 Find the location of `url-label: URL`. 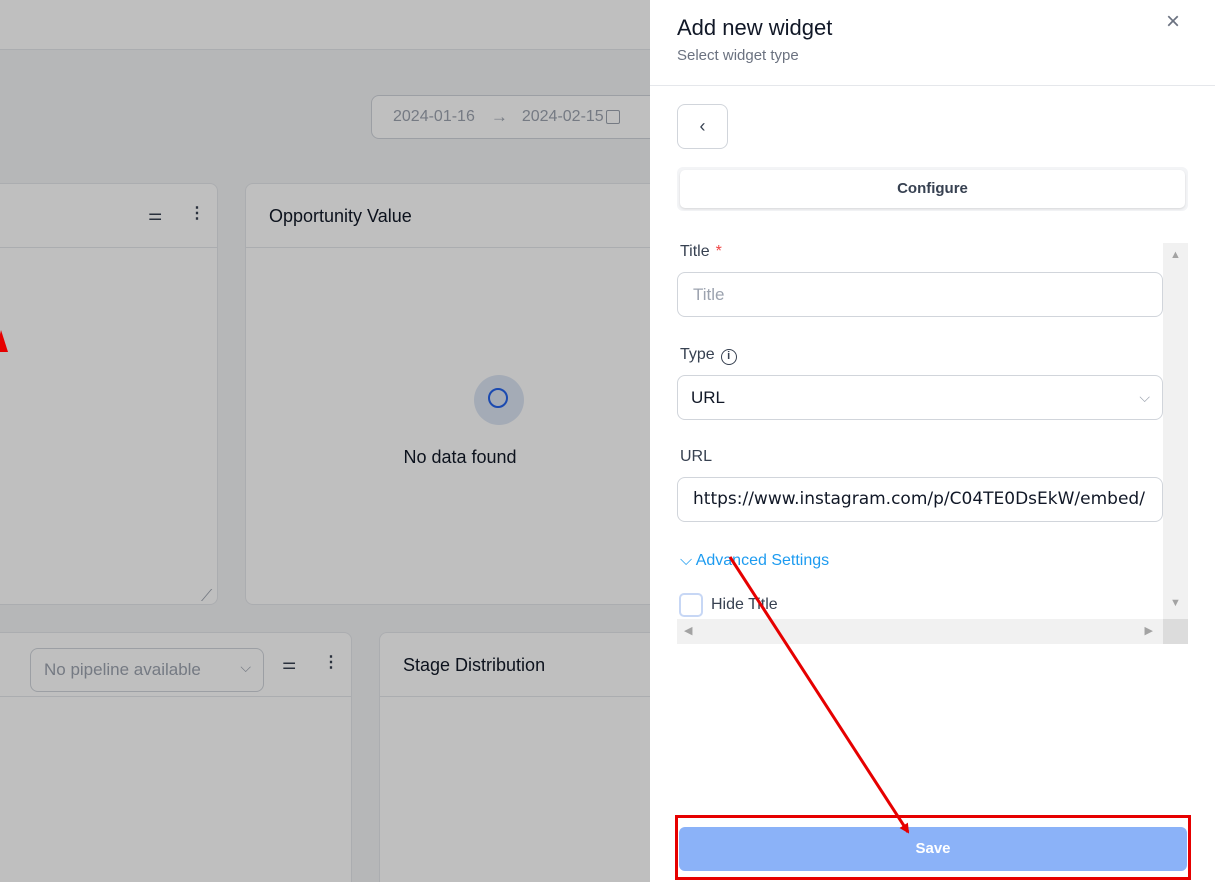

url-label: URL is located at coordinates (696, 456).